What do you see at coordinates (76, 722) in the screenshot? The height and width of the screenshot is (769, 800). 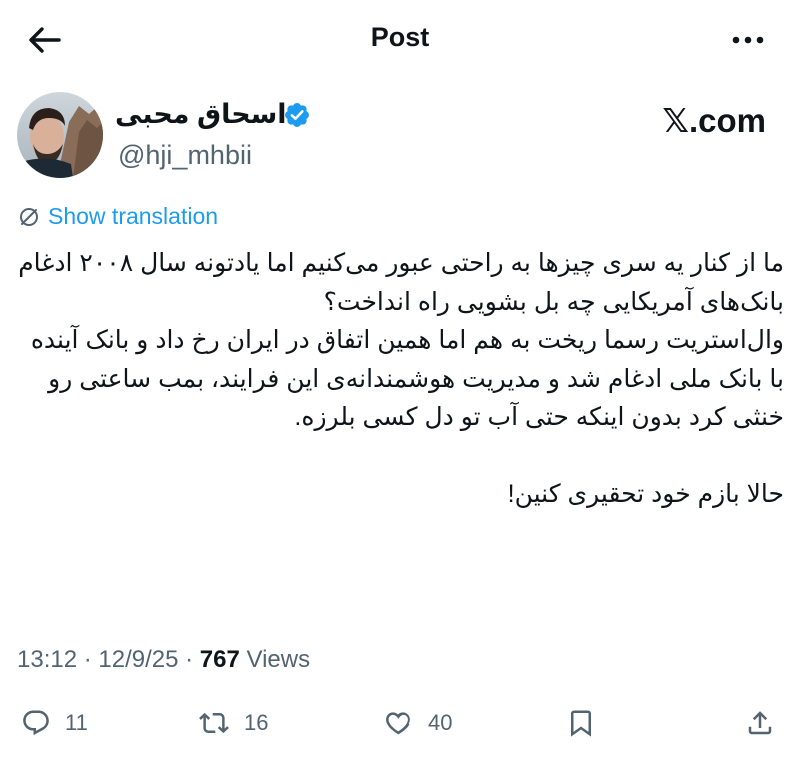 I see `reply-count: 11` at bounding box center [76, 722].